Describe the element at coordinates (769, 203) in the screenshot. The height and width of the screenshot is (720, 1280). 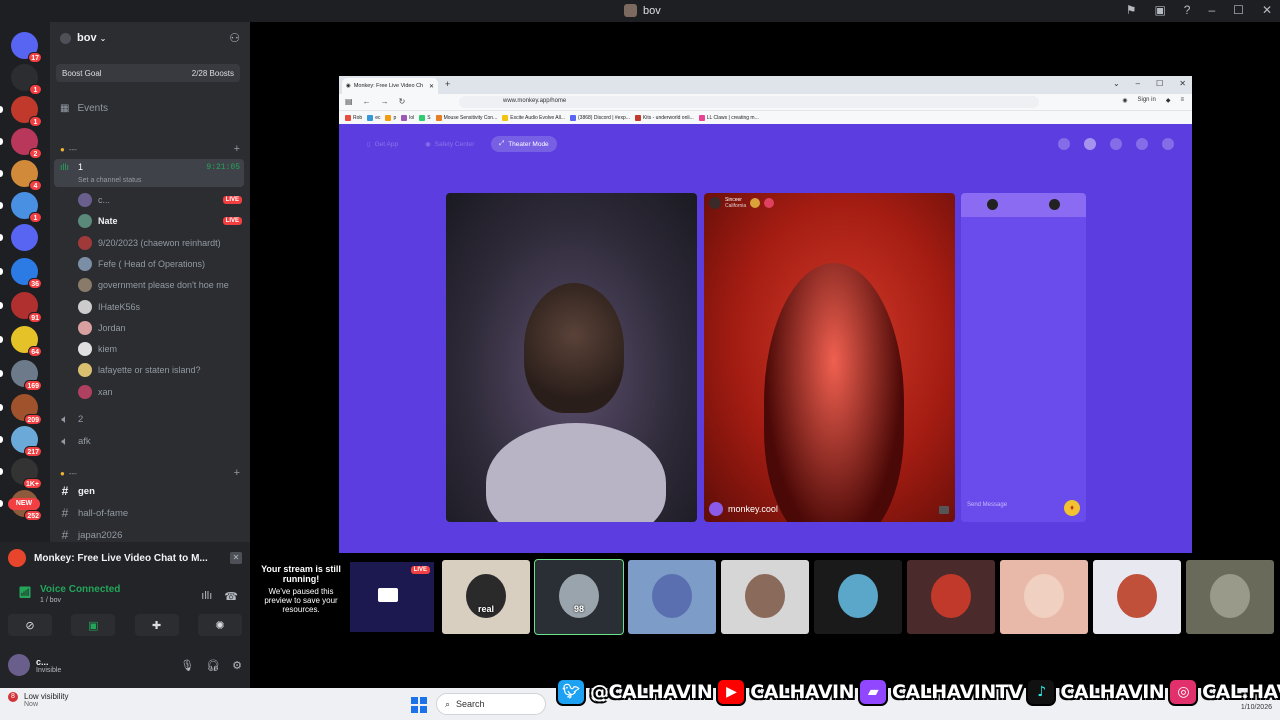
I see `heart-badge-icon` at that location.